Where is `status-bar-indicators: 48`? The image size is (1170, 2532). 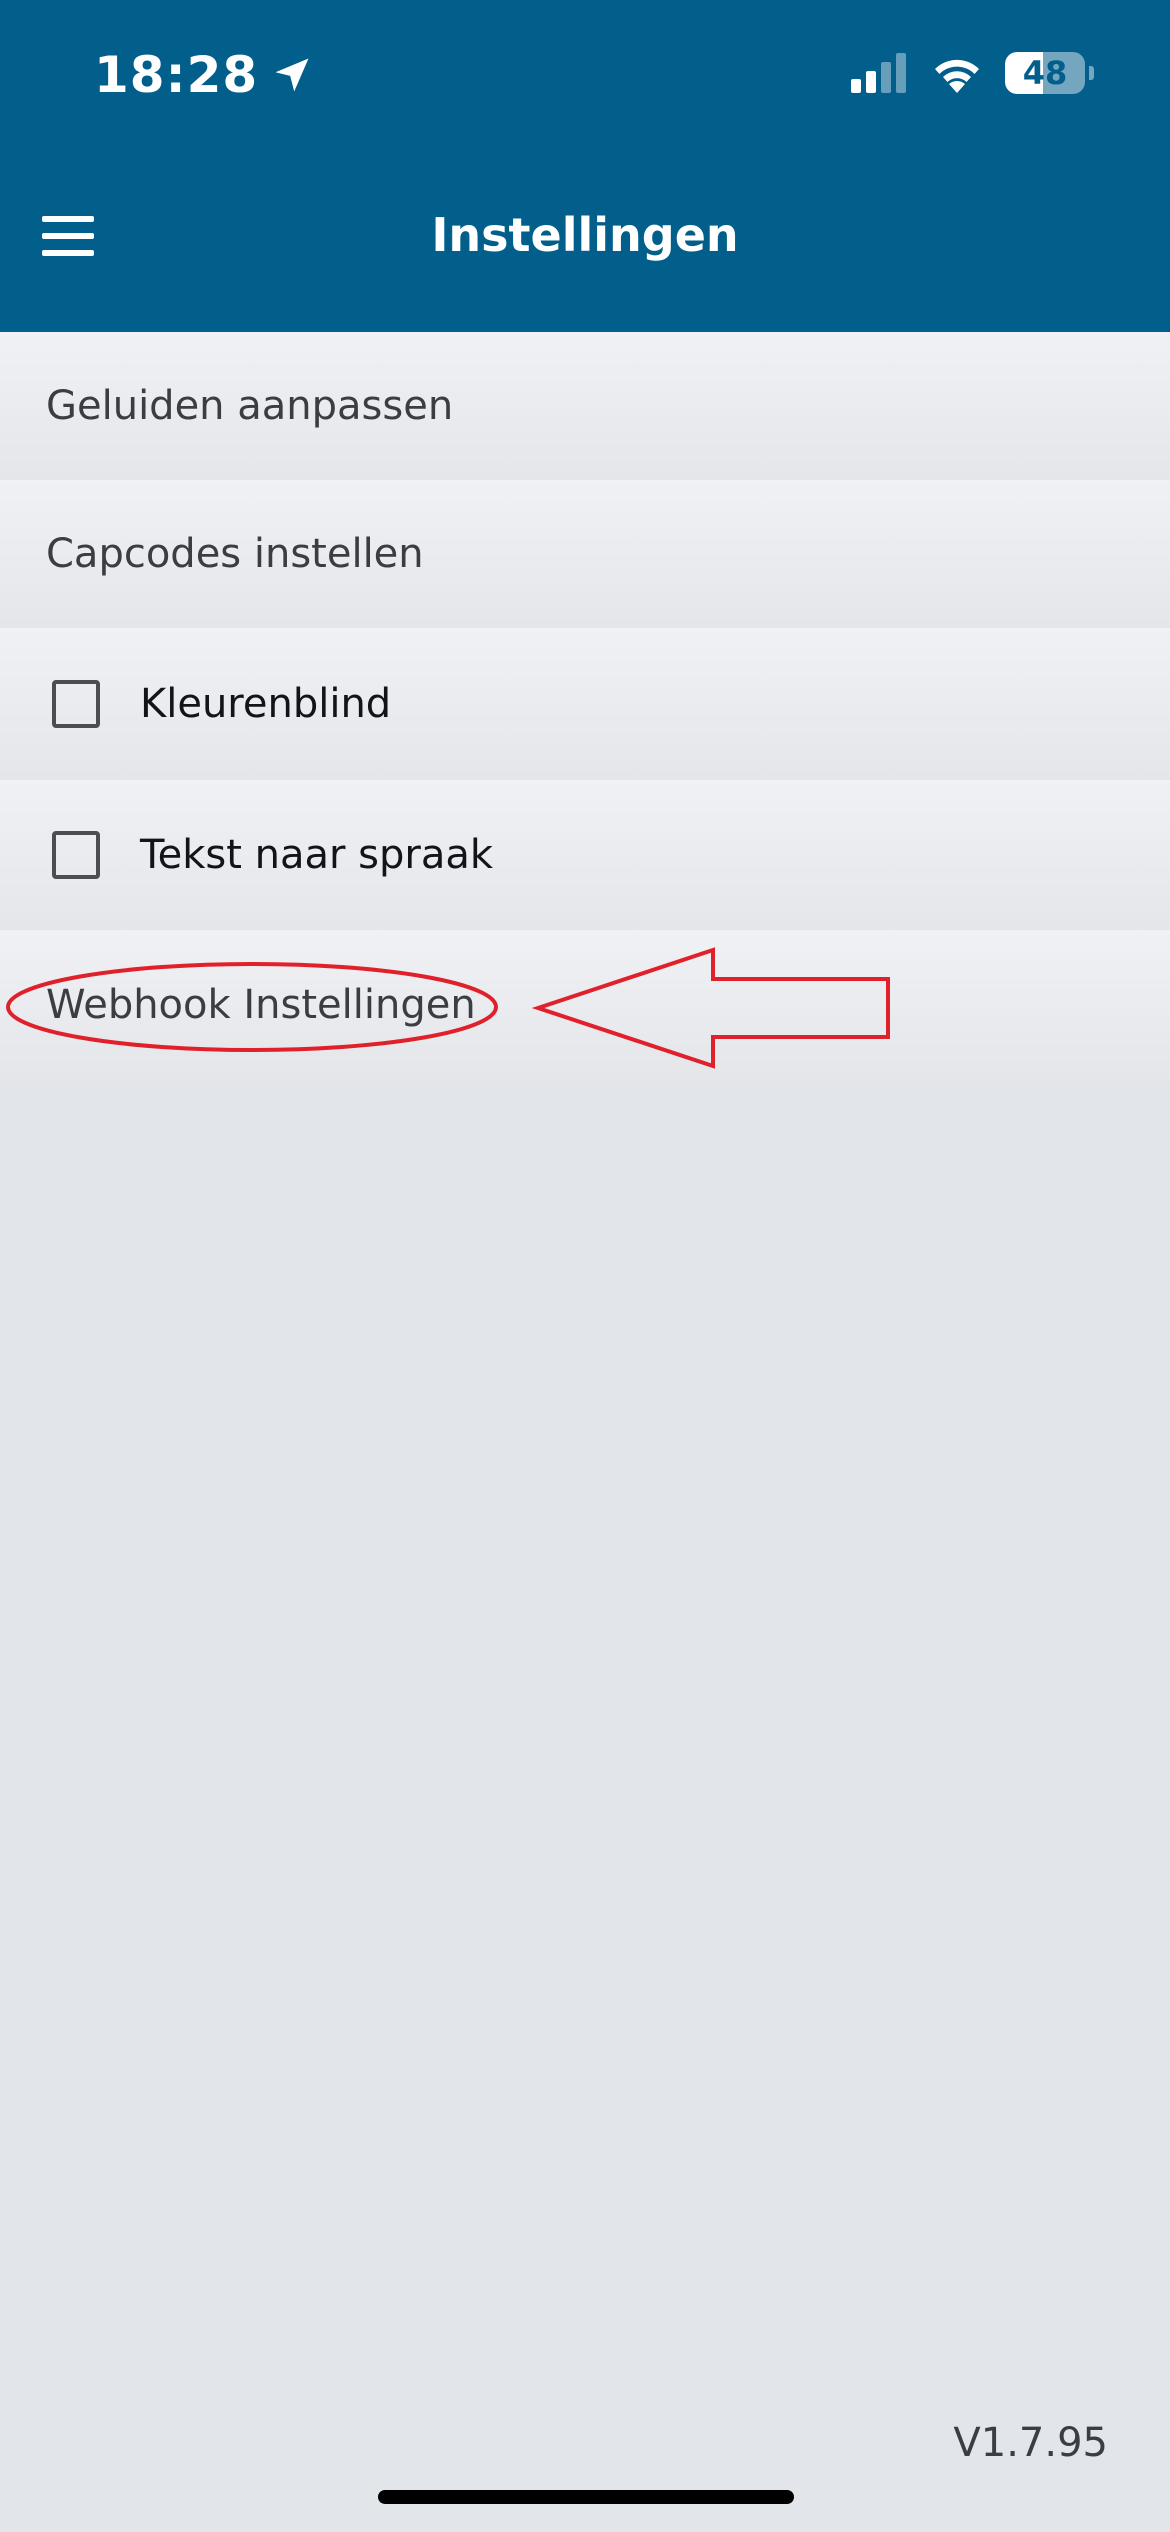
status-bar-indicators: 48 is located at coordinates (972, 73).